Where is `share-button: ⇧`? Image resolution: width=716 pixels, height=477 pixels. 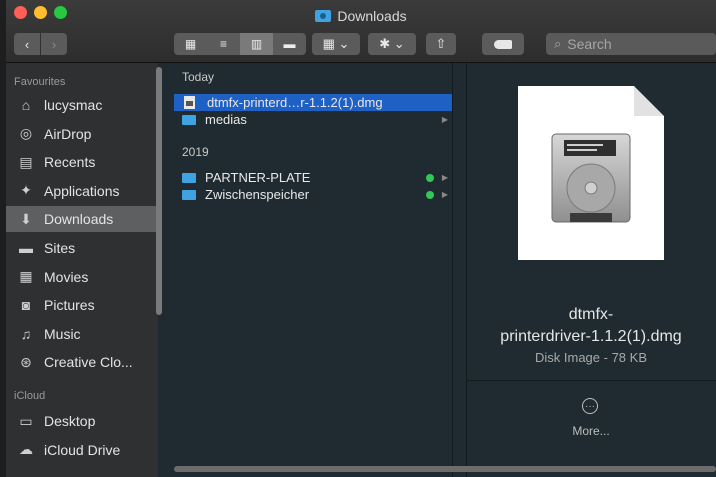
share-button: ⇧ is located at coordinates (441, 44).